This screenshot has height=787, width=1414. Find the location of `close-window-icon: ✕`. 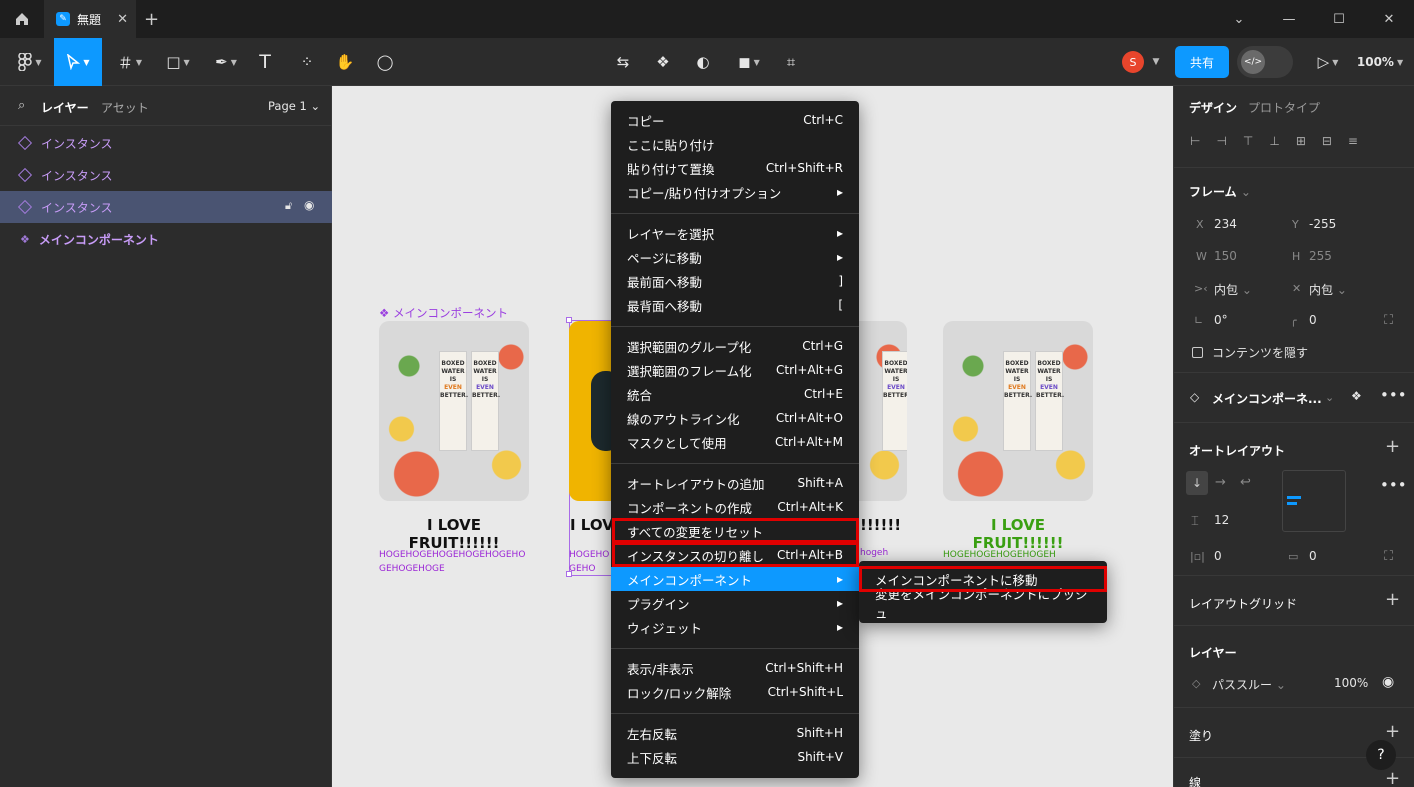

close-window-icon: ✕ is located at coordinates (1389, 19).